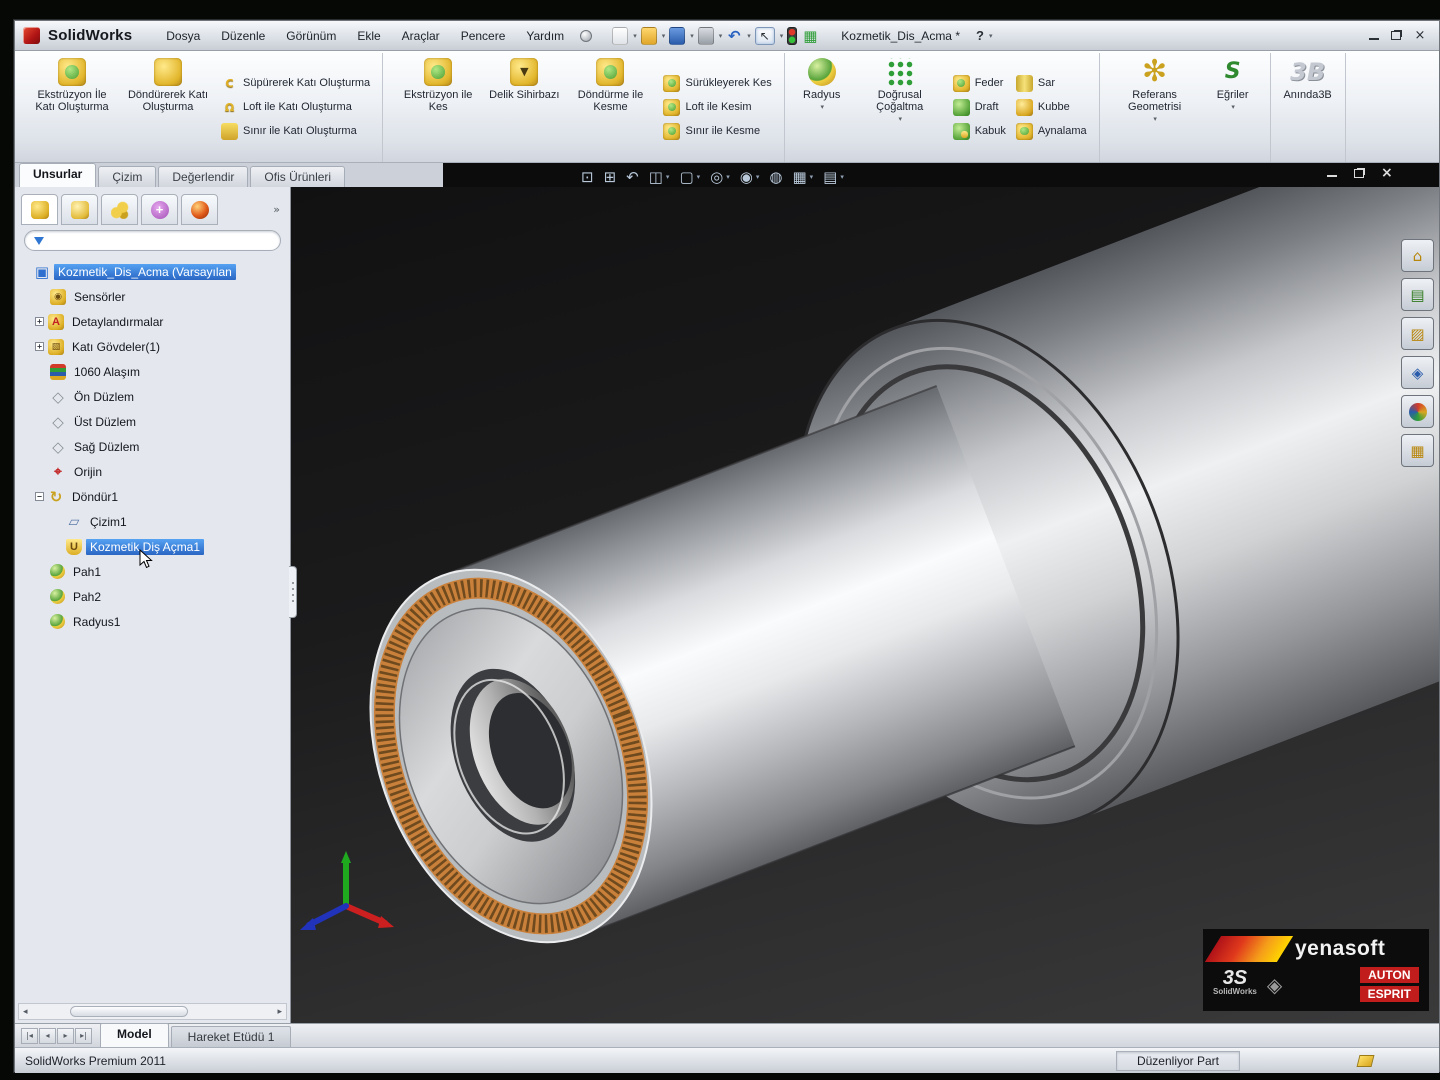 This screenshot has width=1440, height=1080. I want to click on tree-item-detaylandirmalar: + A Detaylandırmalar, so click(154, 321).